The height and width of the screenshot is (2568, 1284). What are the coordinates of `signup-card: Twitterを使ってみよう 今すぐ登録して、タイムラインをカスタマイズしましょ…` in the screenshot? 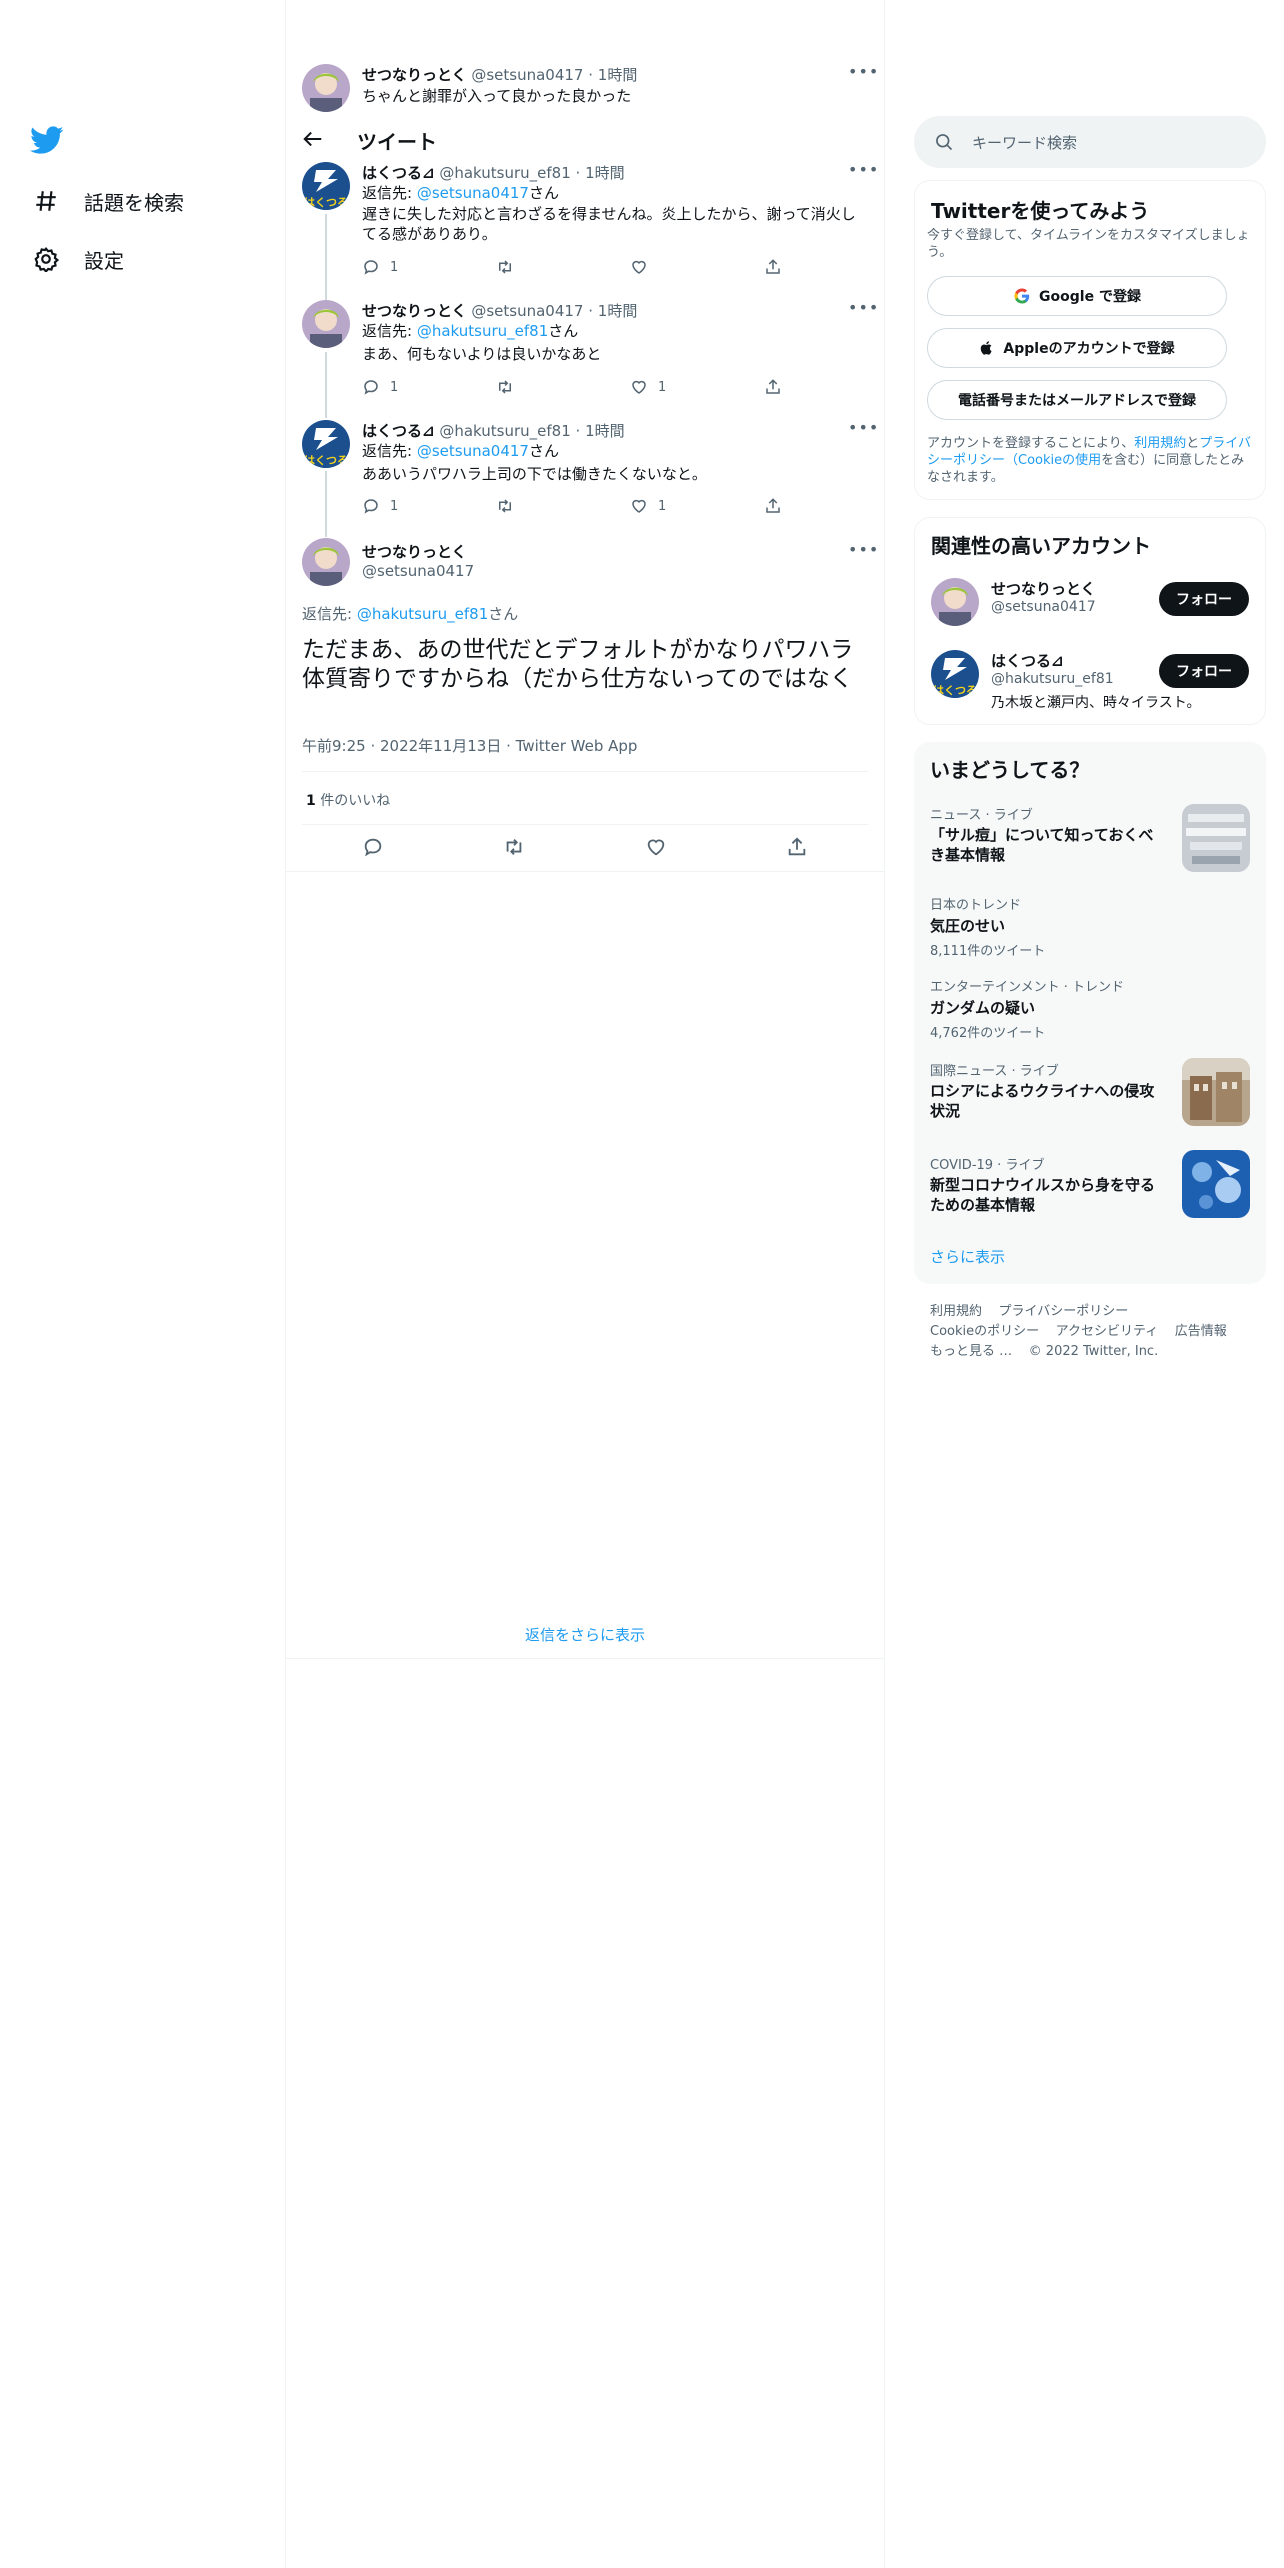 It's located at (1090, 340).